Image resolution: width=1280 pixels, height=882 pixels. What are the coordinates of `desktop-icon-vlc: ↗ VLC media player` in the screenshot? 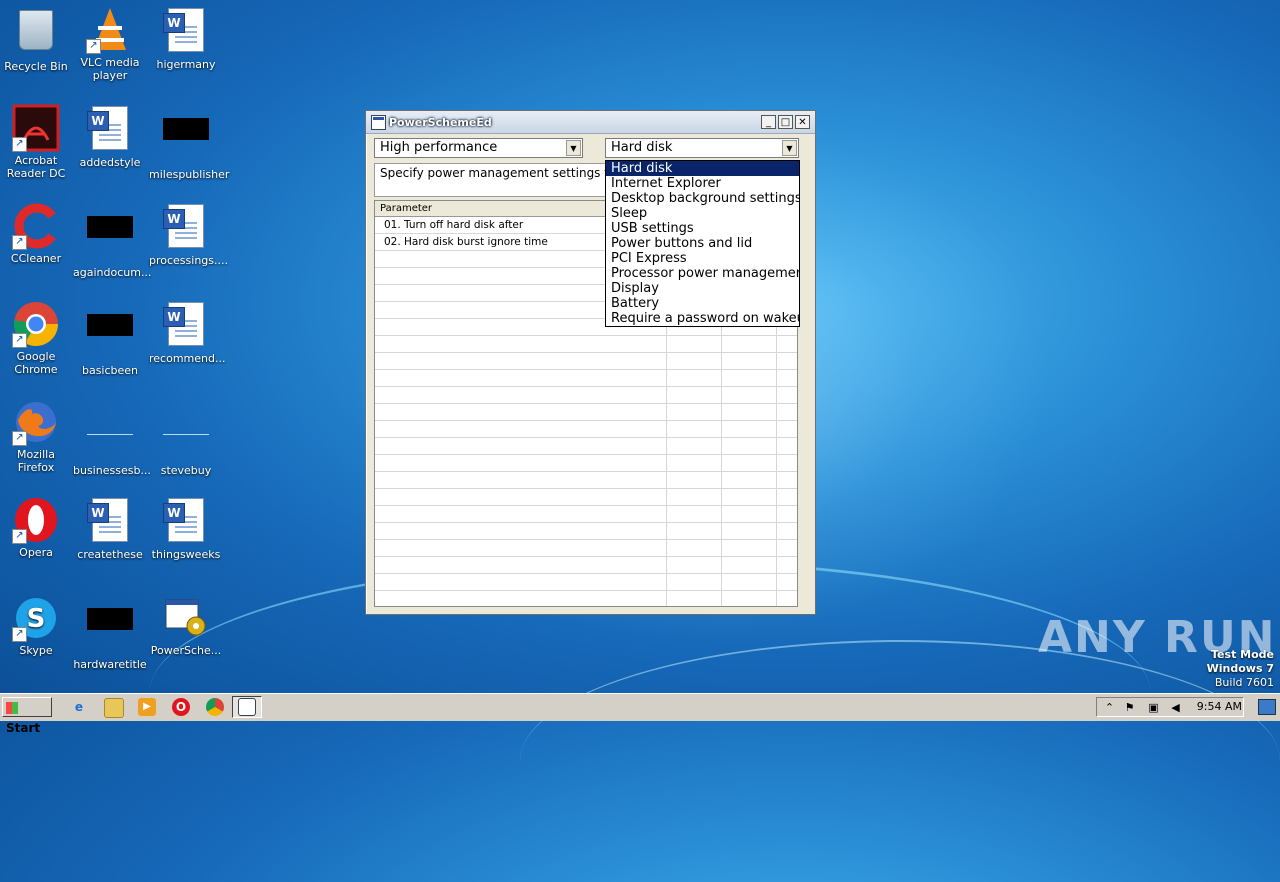 It's located at (110, 44).